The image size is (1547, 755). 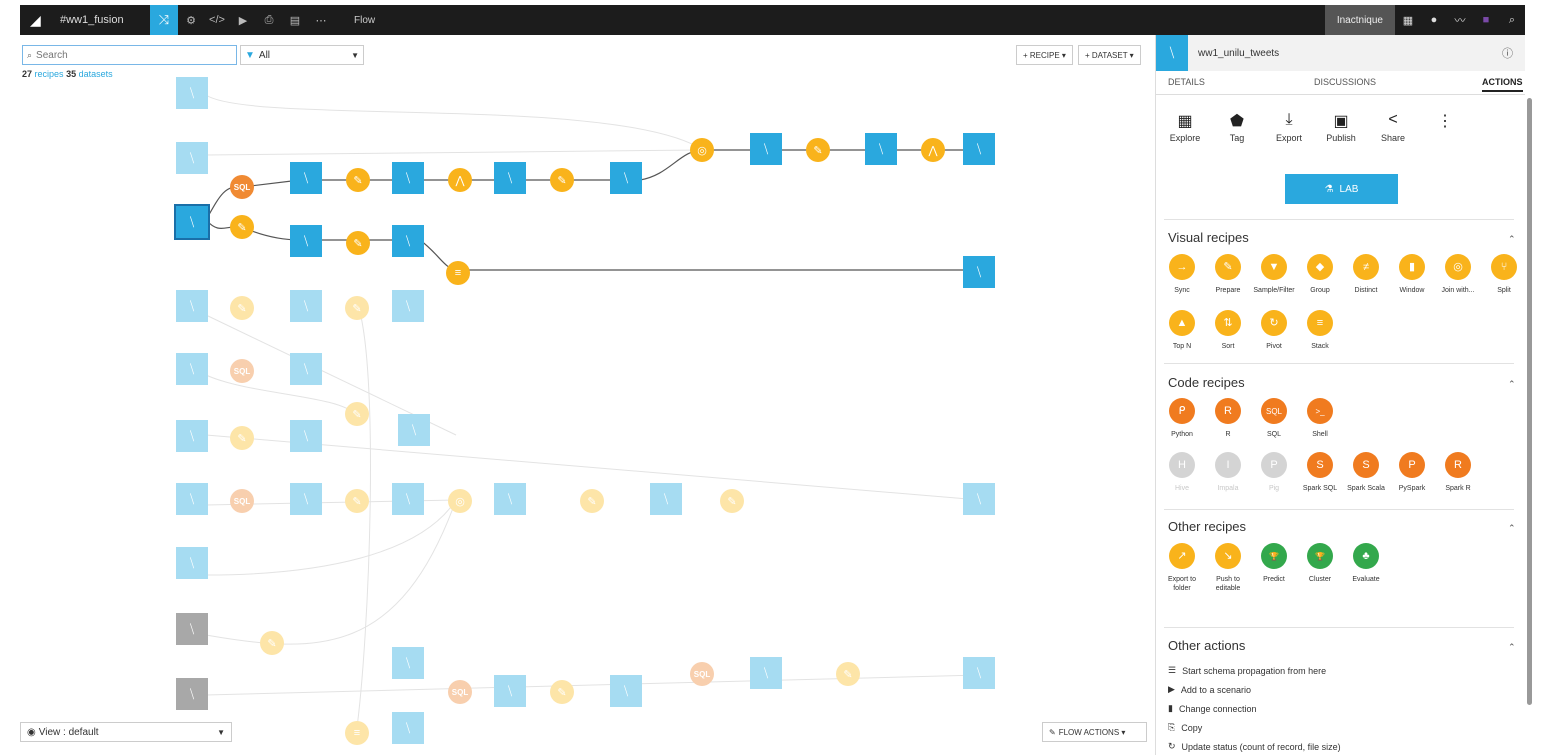 I want to click on top-n-recipe-button: ▲ Top N, so click(x=1182, y=330).